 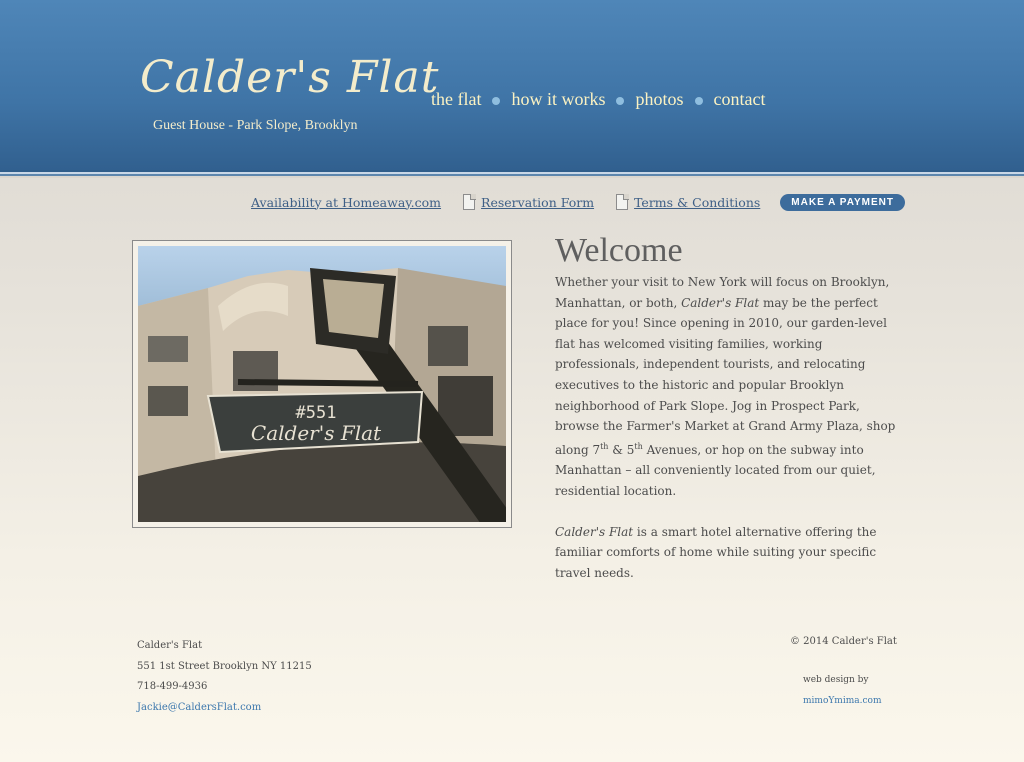 What do you see at coordinates (255, 125) in the screenshot?
I see `site-tagline: Guest House - Park Slope, Brooklyn` at bounding box center [255, 125].